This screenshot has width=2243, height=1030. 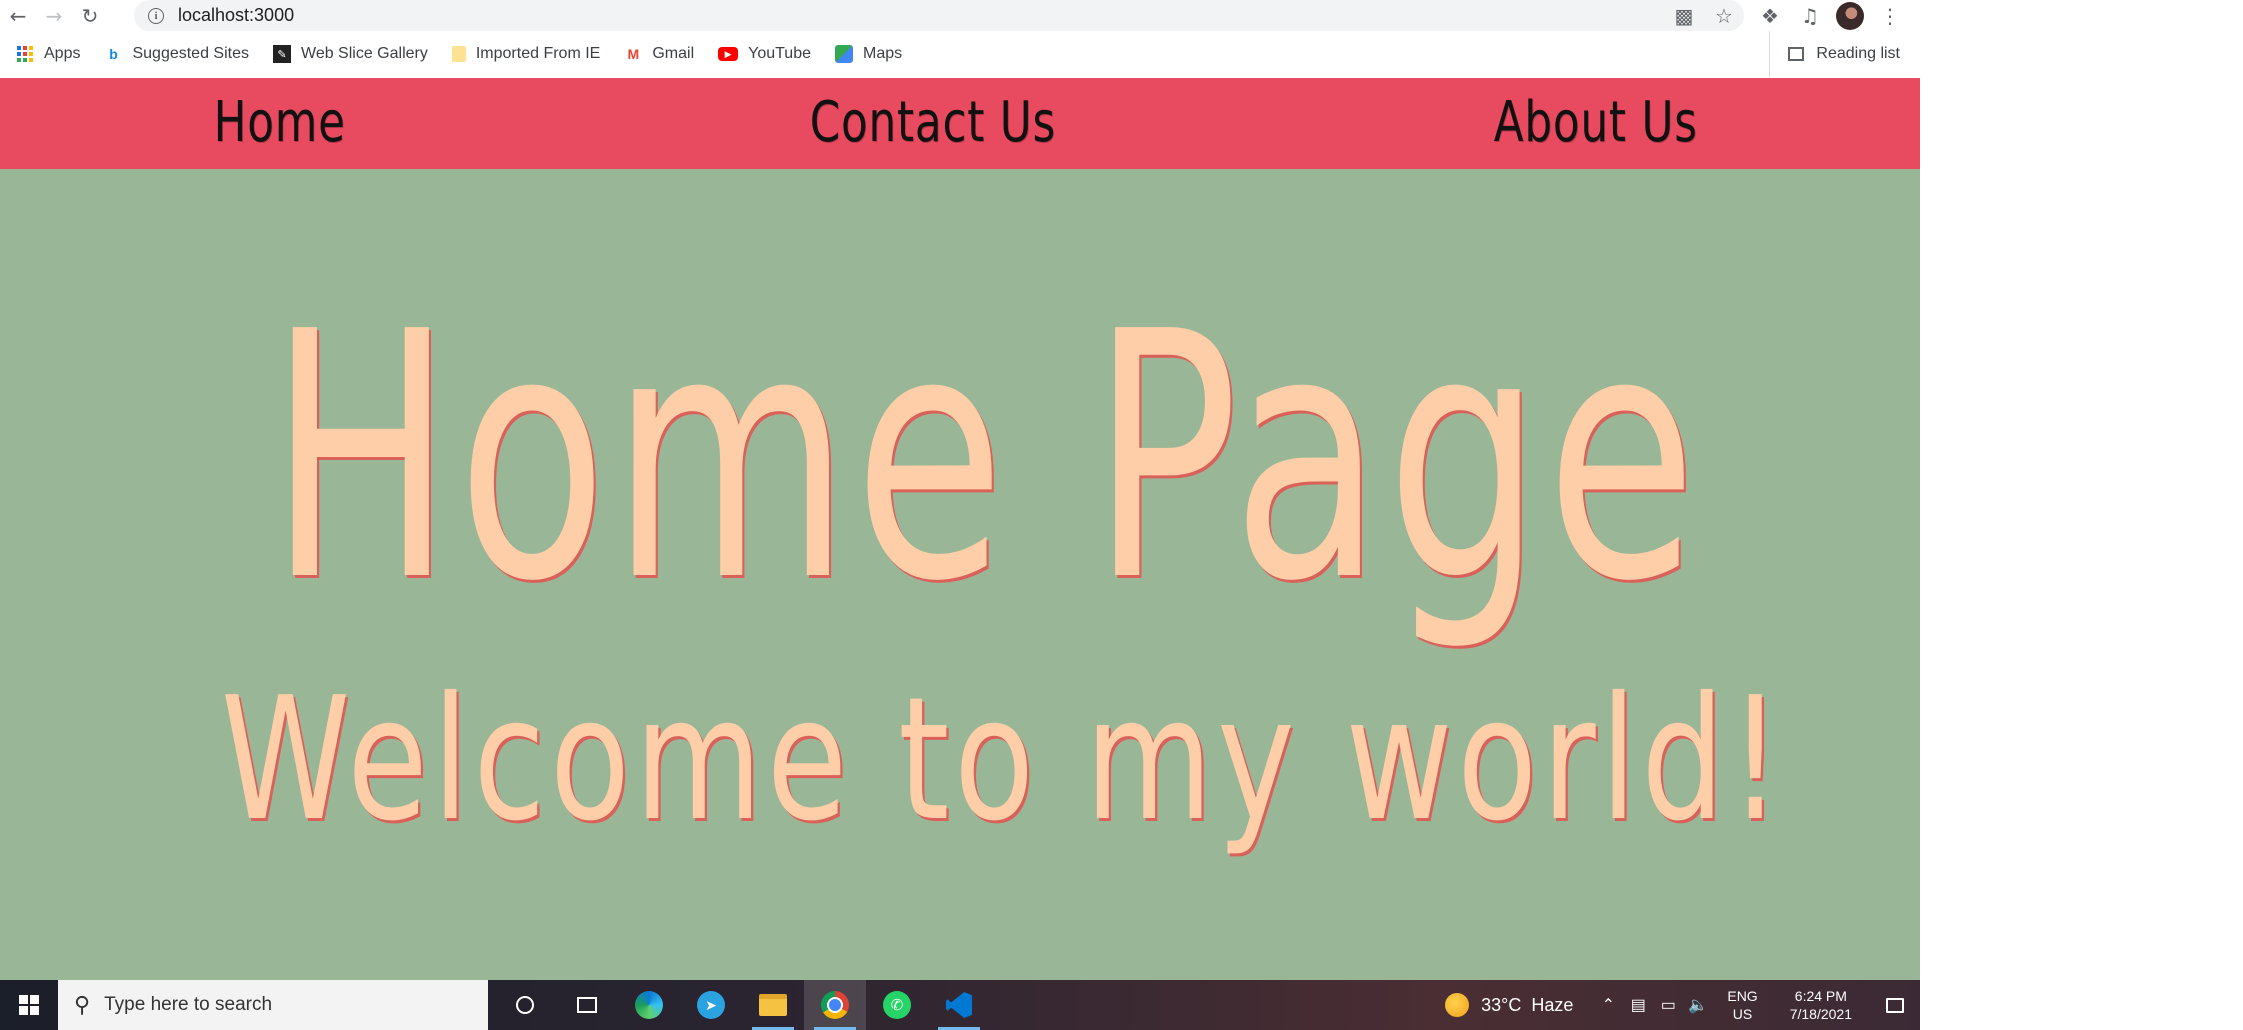 What do you see at coordinates (1003, 760) in the screenshot?
I see `page-subtitle: Welcome to my world!` at bounding box center [1003, 760].